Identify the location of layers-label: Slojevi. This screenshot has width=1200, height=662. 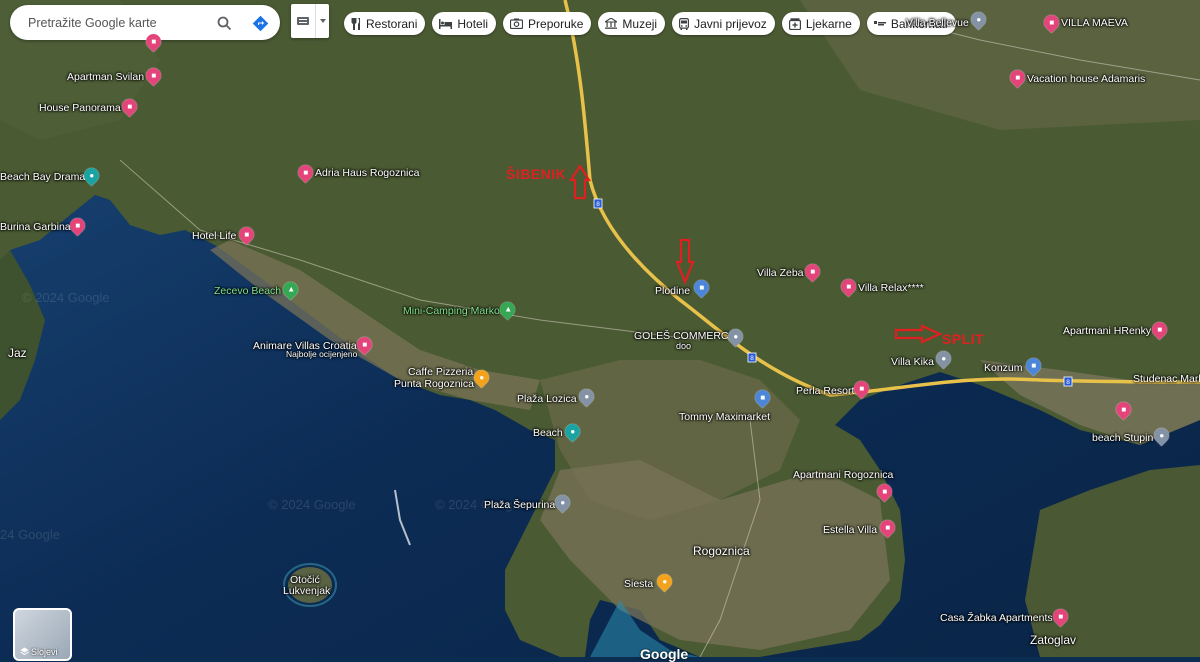
(44, 652).